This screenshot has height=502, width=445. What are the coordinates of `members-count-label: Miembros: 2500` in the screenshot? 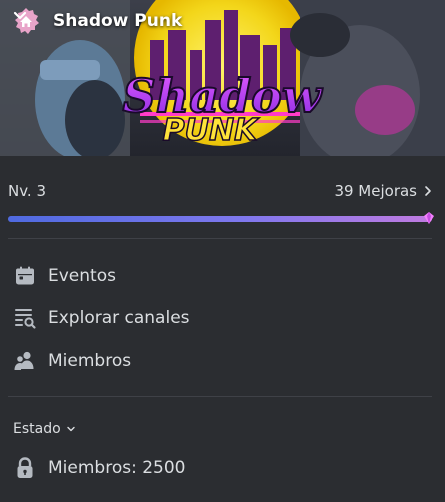 It's located at (117, 468).